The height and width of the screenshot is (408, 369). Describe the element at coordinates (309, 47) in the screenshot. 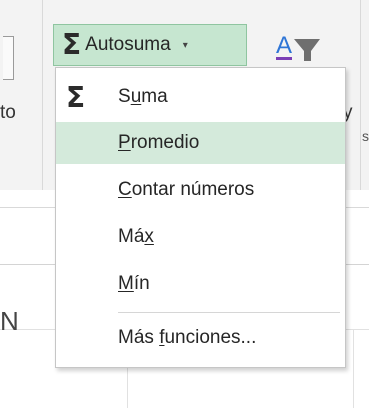

I see `sort-filter-icon: A` at that location.